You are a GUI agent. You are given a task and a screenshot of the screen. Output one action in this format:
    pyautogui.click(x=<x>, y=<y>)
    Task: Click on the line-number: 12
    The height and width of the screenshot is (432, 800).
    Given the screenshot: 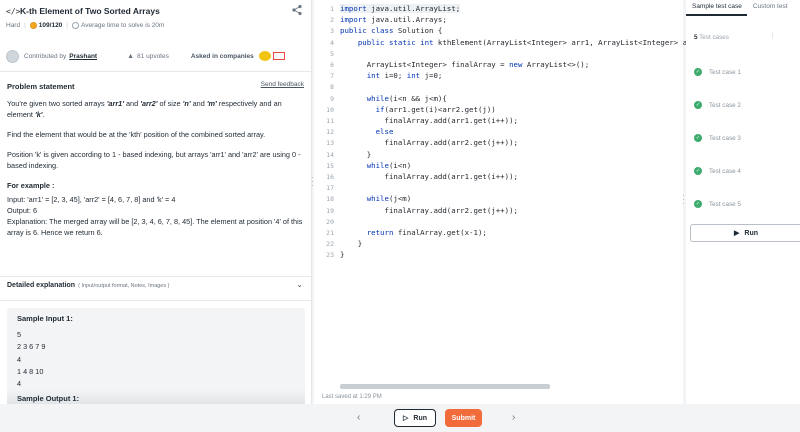 What is the action you would take?
    pyautogui.click(x=330, y=132)
    